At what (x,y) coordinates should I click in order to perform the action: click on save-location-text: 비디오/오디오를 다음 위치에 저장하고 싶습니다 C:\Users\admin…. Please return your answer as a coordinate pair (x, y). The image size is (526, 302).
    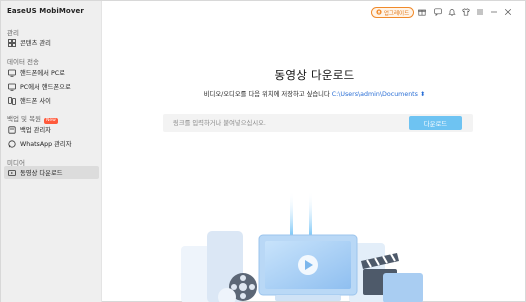
    Looking at the image, I should click on (314, 93).